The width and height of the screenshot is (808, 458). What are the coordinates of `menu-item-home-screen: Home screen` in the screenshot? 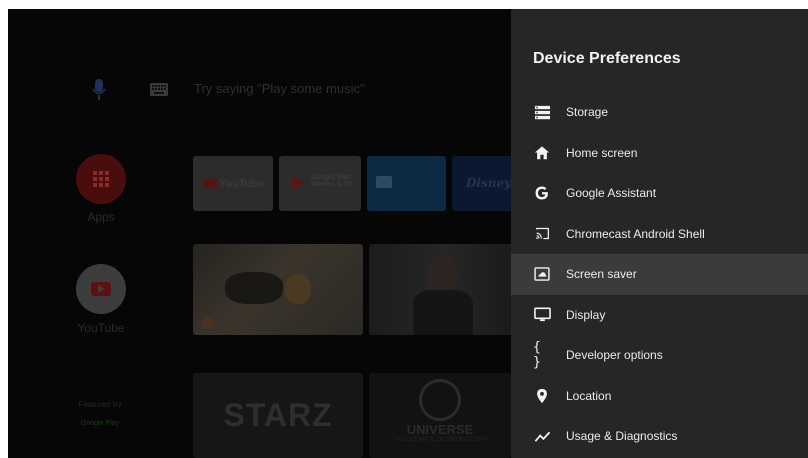 It's located at (659, 153).